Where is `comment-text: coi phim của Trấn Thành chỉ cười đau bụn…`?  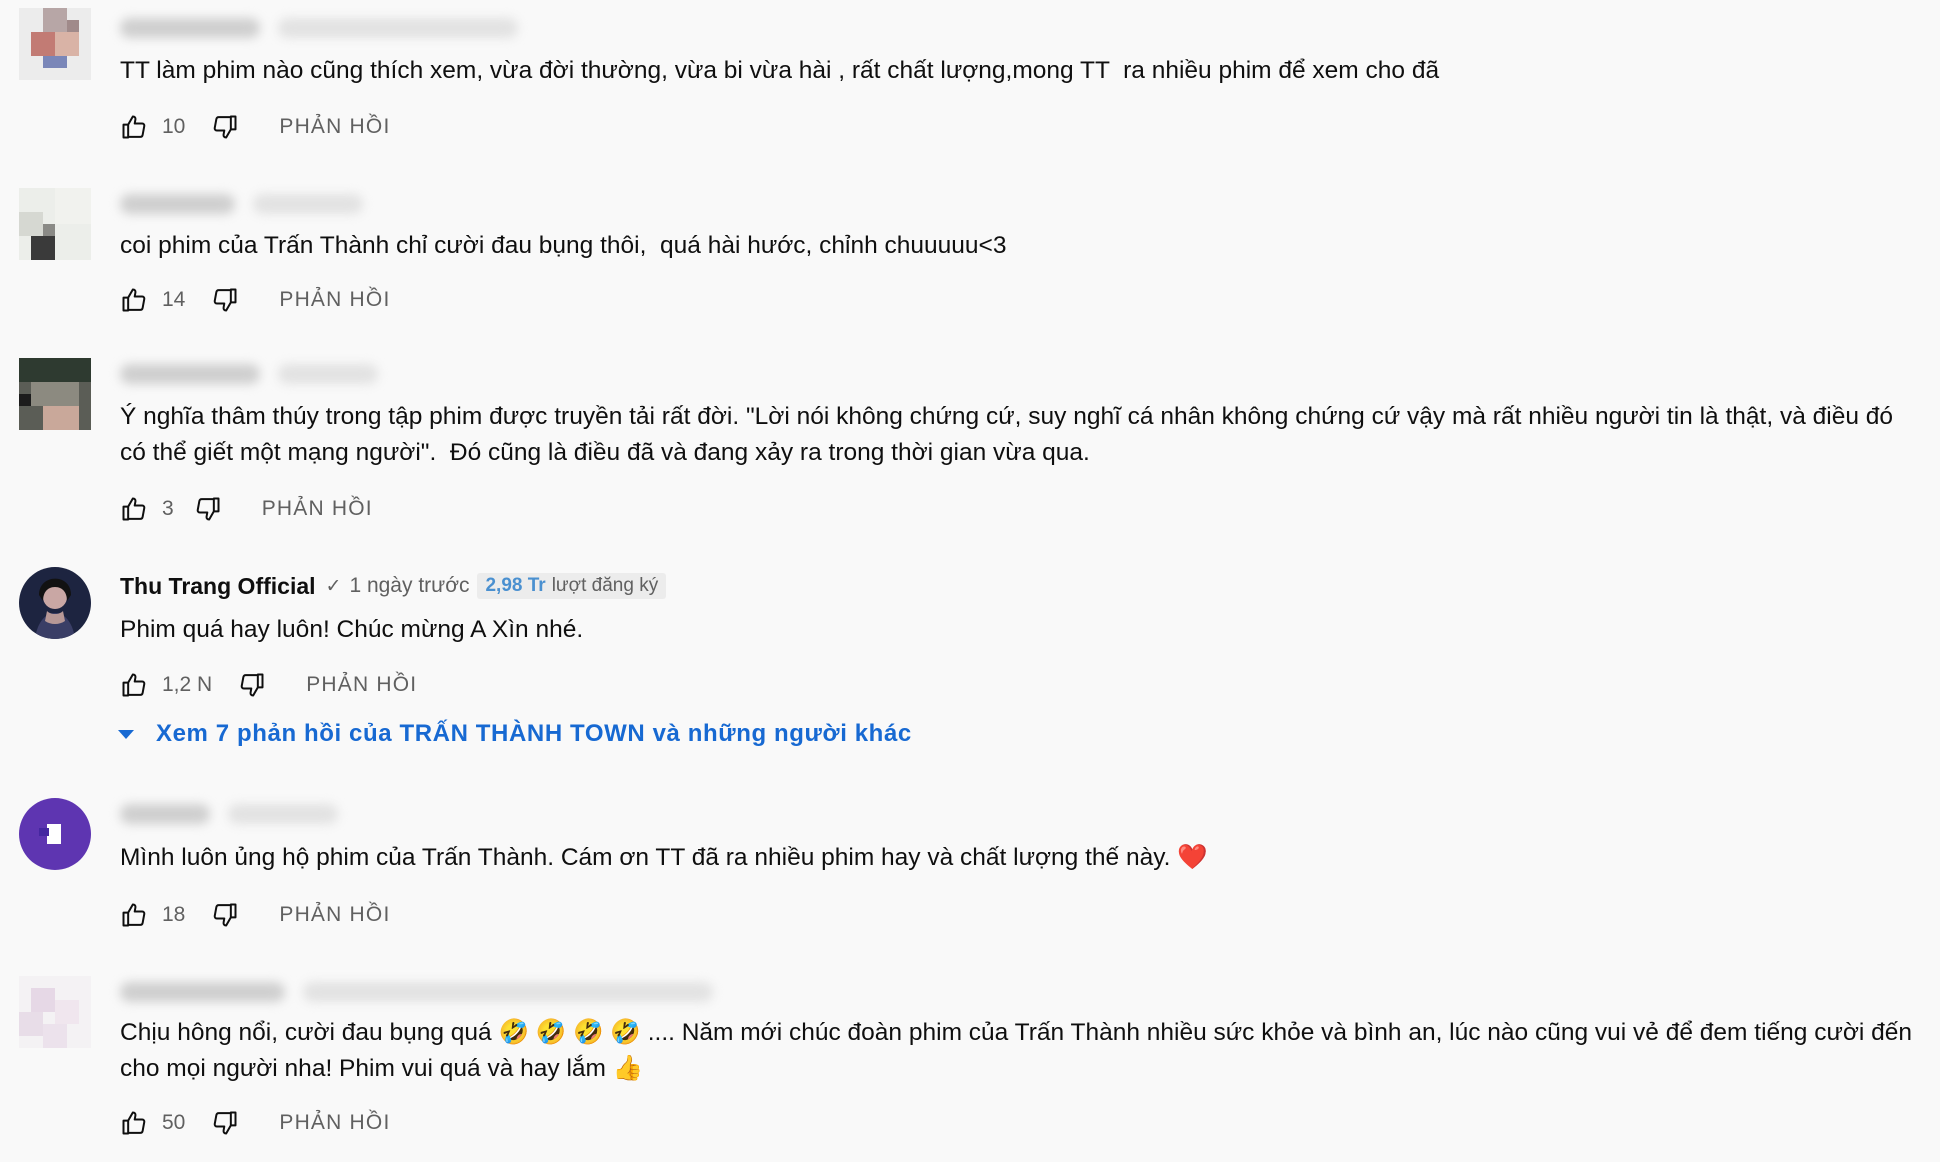 comment-text: coi phim của Trấn Thành chỉ cười đau bụn… is located at coordinates (563, 245).